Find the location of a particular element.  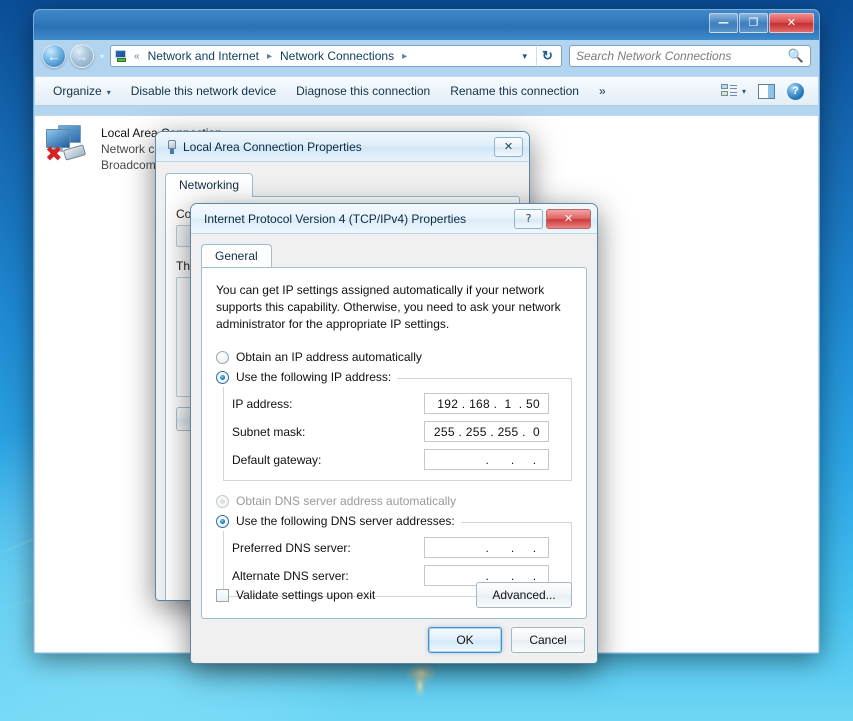

ok-button: OK is located at coordinates (465, 640).